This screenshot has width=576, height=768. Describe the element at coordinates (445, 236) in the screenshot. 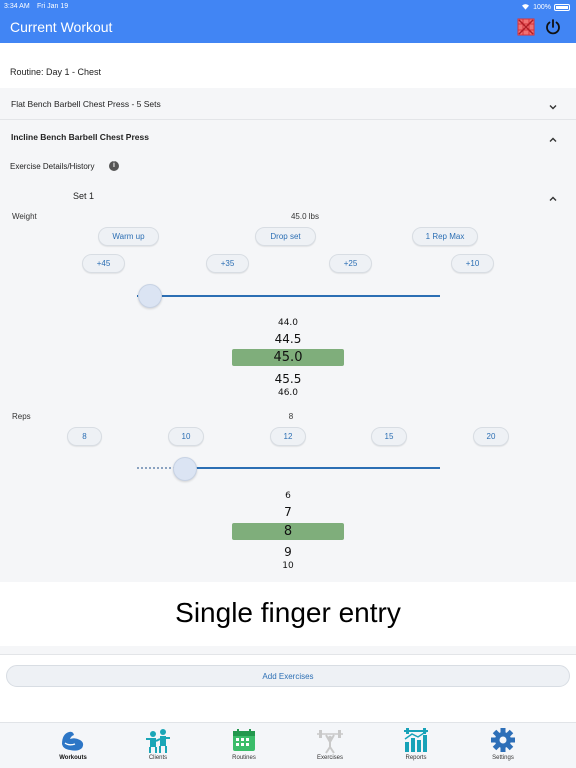

I see `one-rep-max-button: 1 Rep Max` at that location.